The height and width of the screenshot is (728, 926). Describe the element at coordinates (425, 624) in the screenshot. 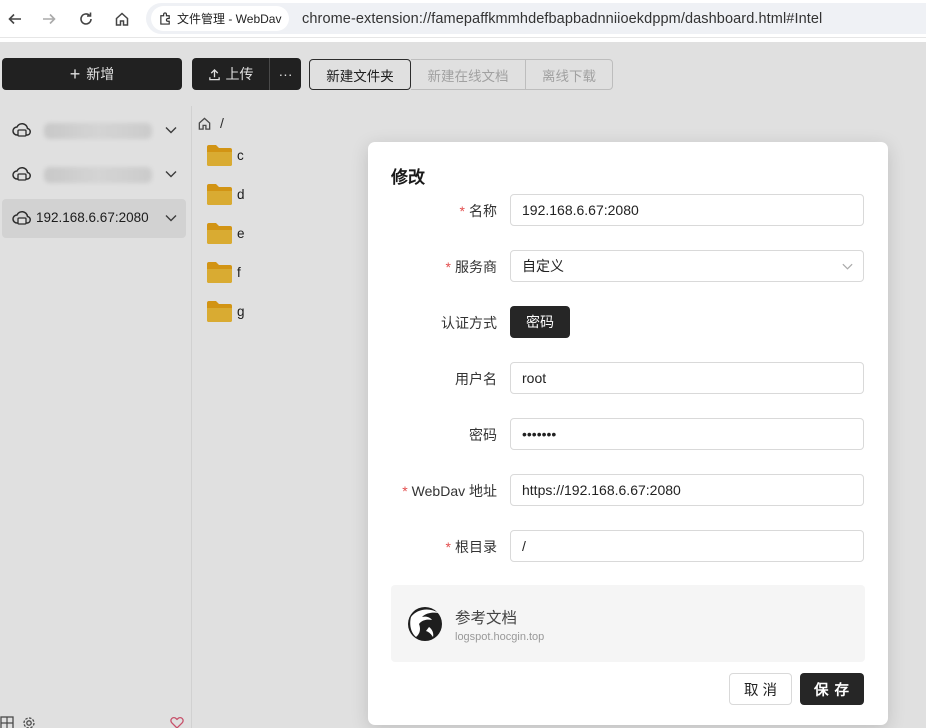

I see `logo-icon` at that location.